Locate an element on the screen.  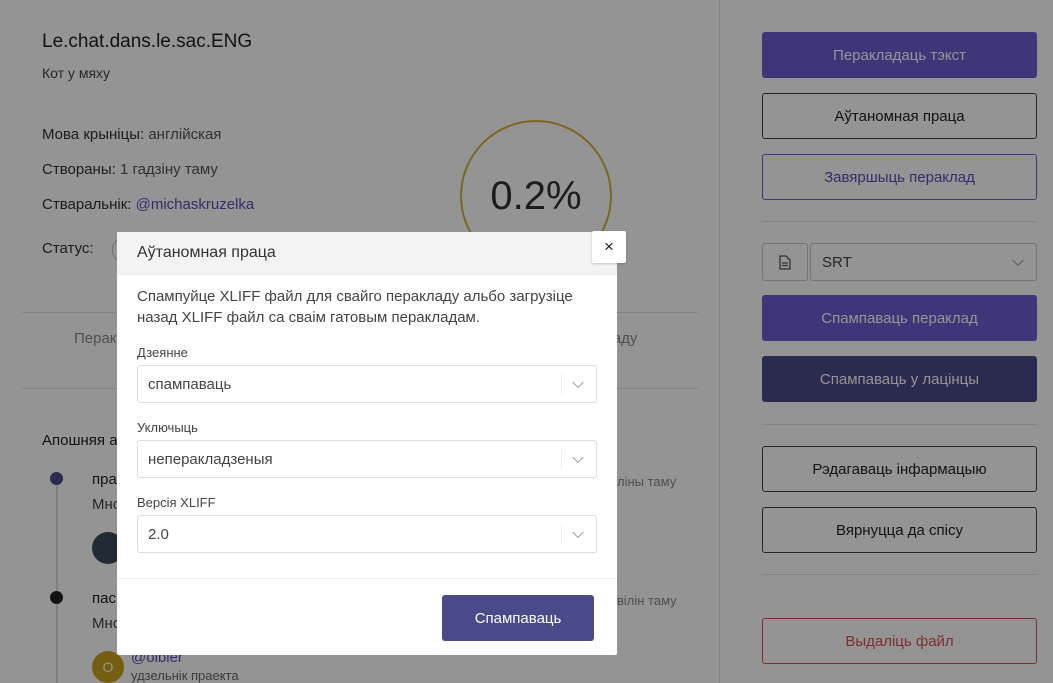
action-select: спампаваць is located at coordinates (367, 384).